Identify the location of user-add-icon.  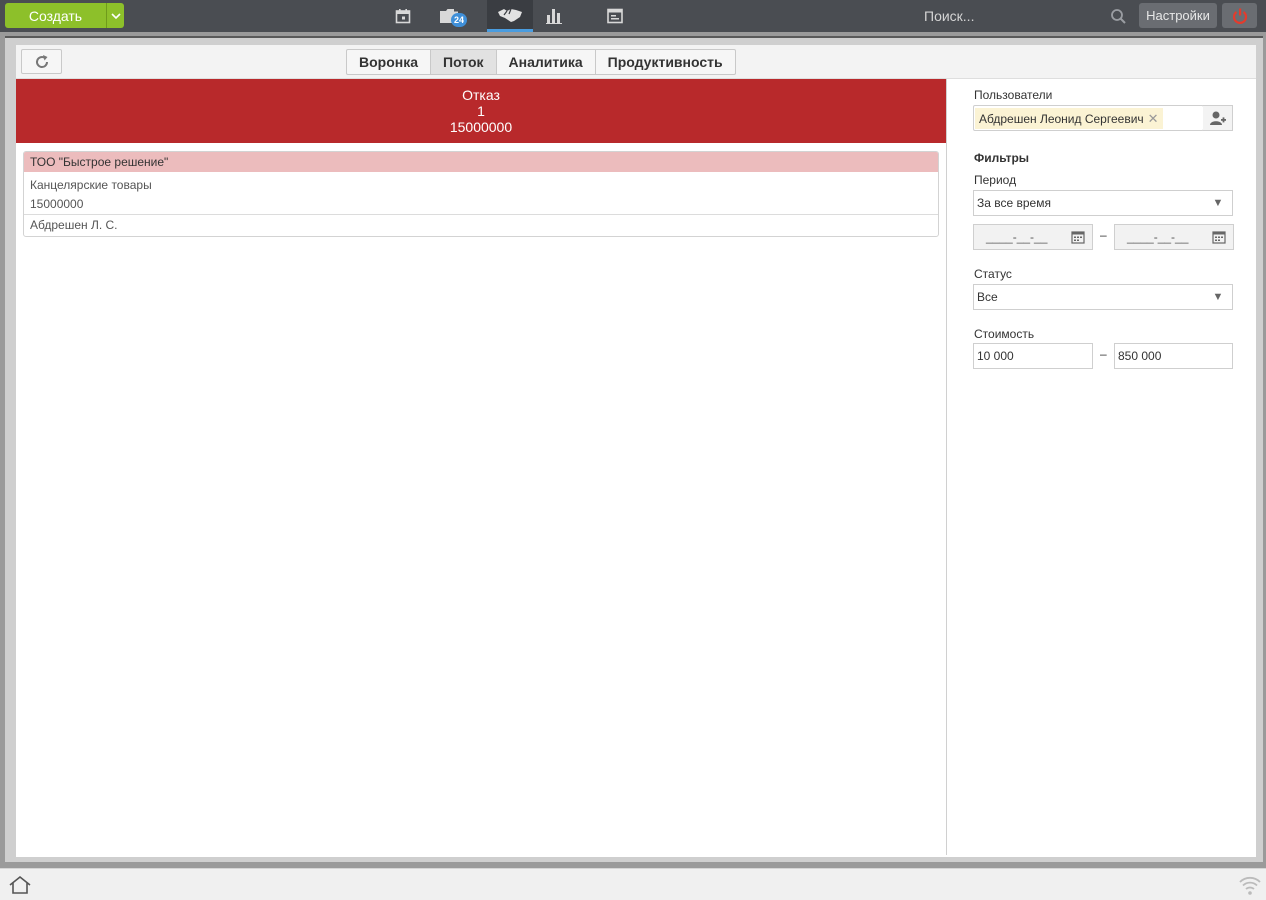
(1217, 118).